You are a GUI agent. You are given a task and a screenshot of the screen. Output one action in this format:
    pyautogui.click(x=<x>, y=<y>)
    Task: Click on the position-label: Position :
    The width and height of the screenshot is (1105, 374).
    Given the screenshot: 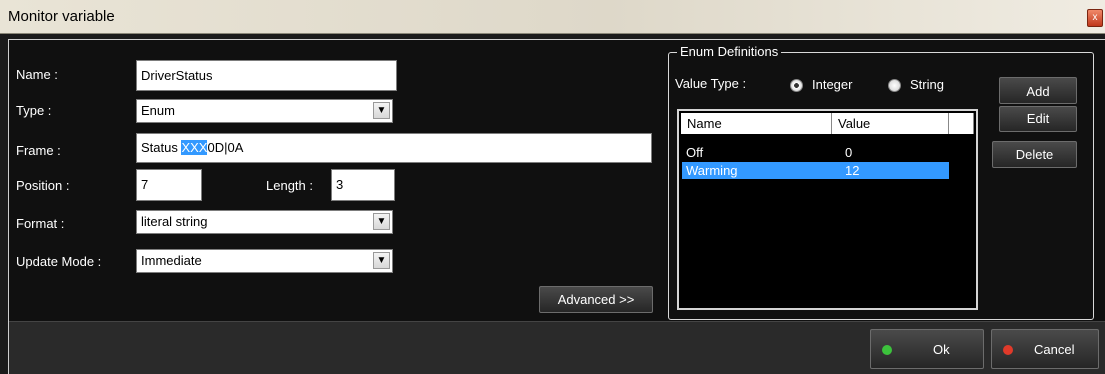 What is the action you would take?
    pyautogui.click(x=43, y=185)
    